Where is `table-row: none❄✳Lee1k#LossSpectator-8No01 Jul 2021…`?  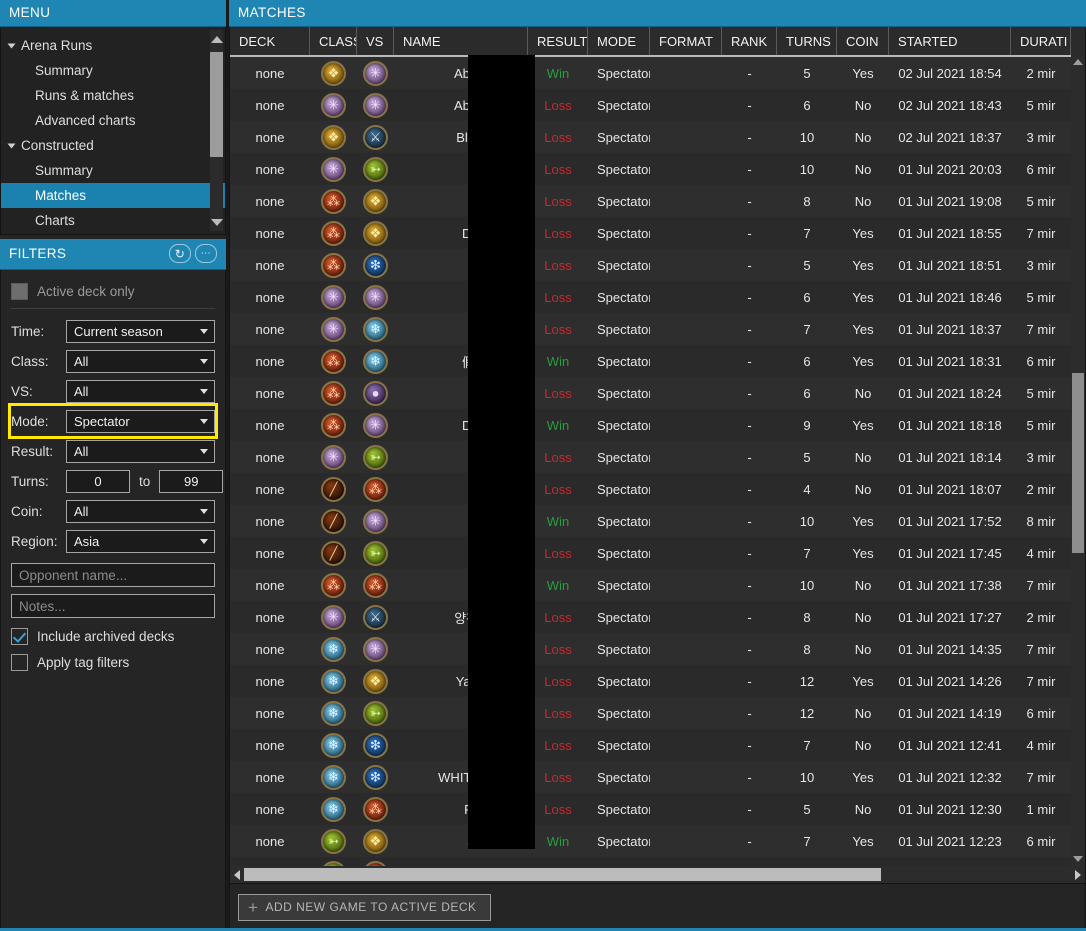 table-row: none❄✳Lee1k#LossSpectator-8No01 Jul 2021… is located at coordinates (657, 649).